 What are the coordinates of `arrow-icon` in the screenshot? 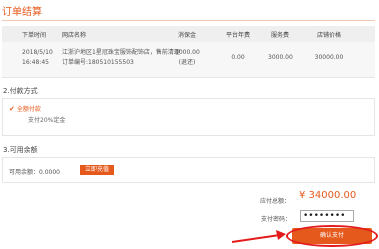 It's located at (258, 236).